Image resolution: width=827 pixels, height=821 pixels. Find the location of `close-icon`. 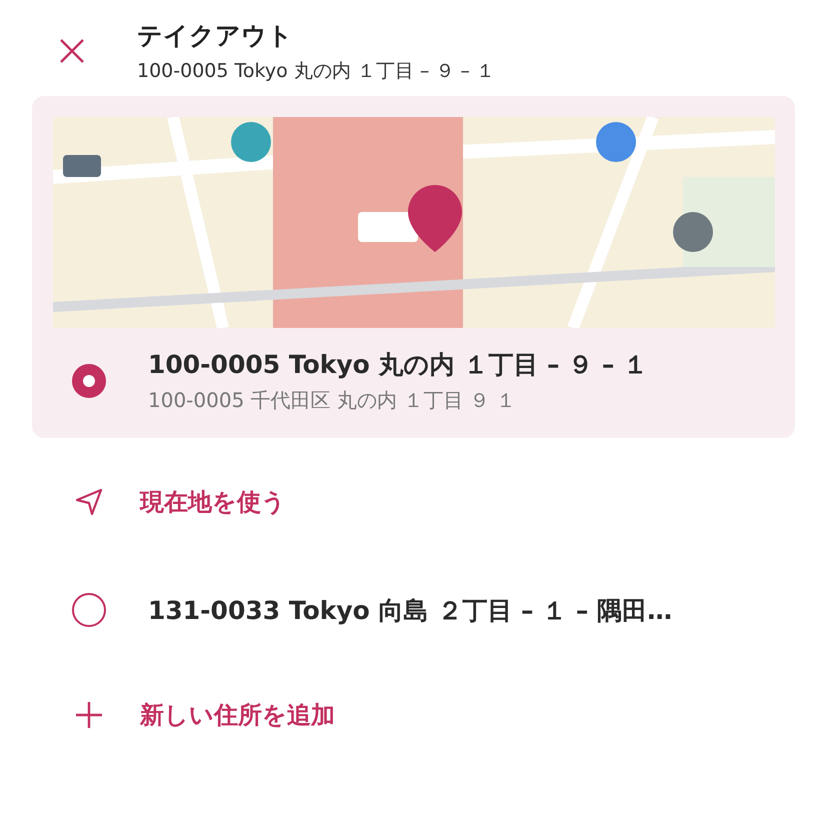

close-icon is located at coordinates (72, 51).